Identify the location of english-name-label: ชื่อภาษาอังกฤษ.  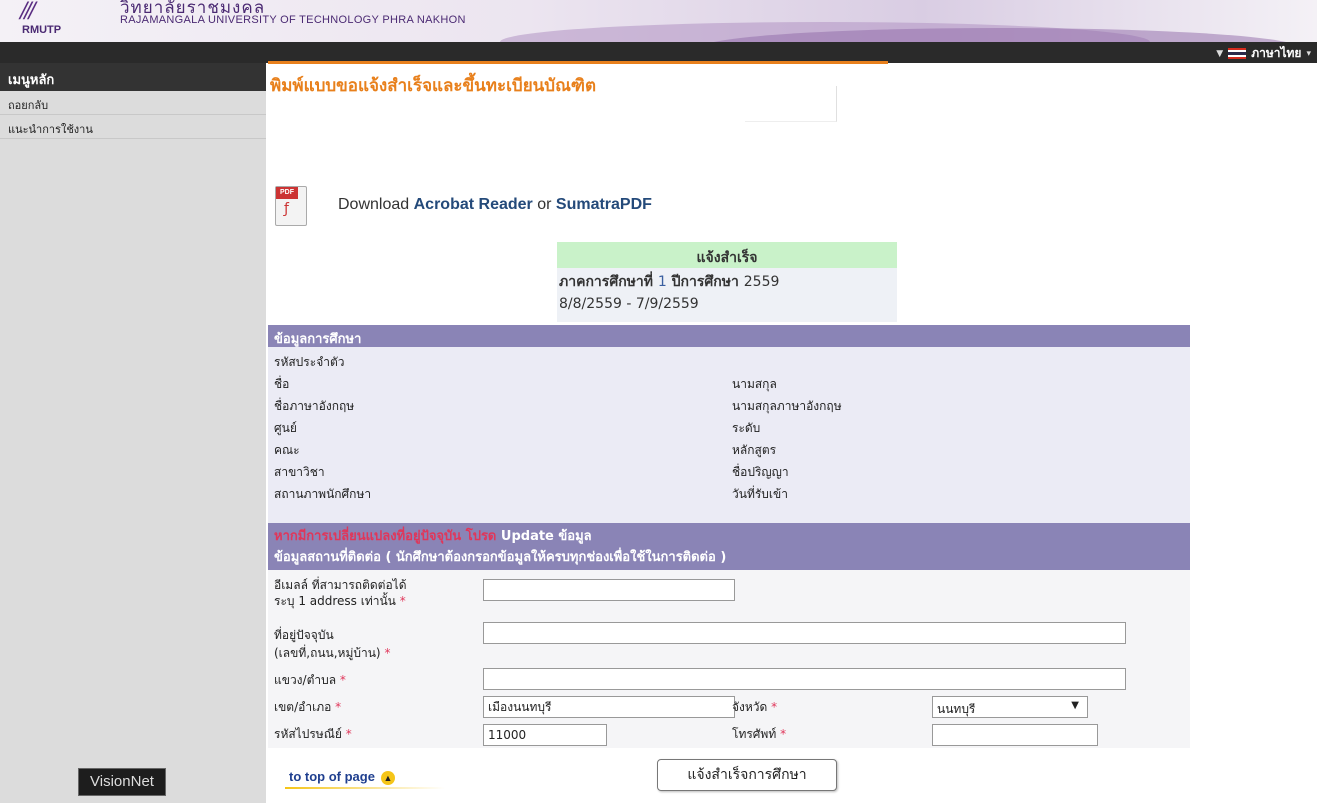
(314, 406).